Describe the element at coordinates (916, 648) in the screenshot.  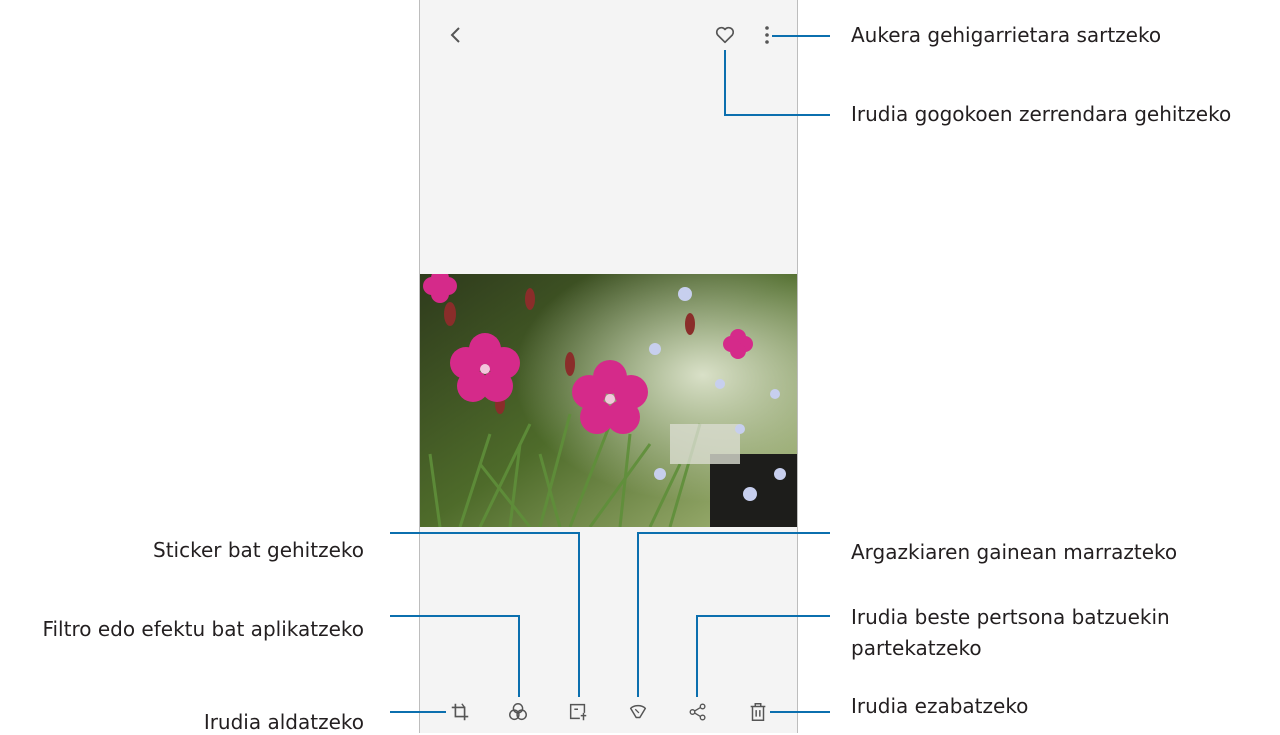
I see `callout-label-share-line2: partekatzeko` at that location.